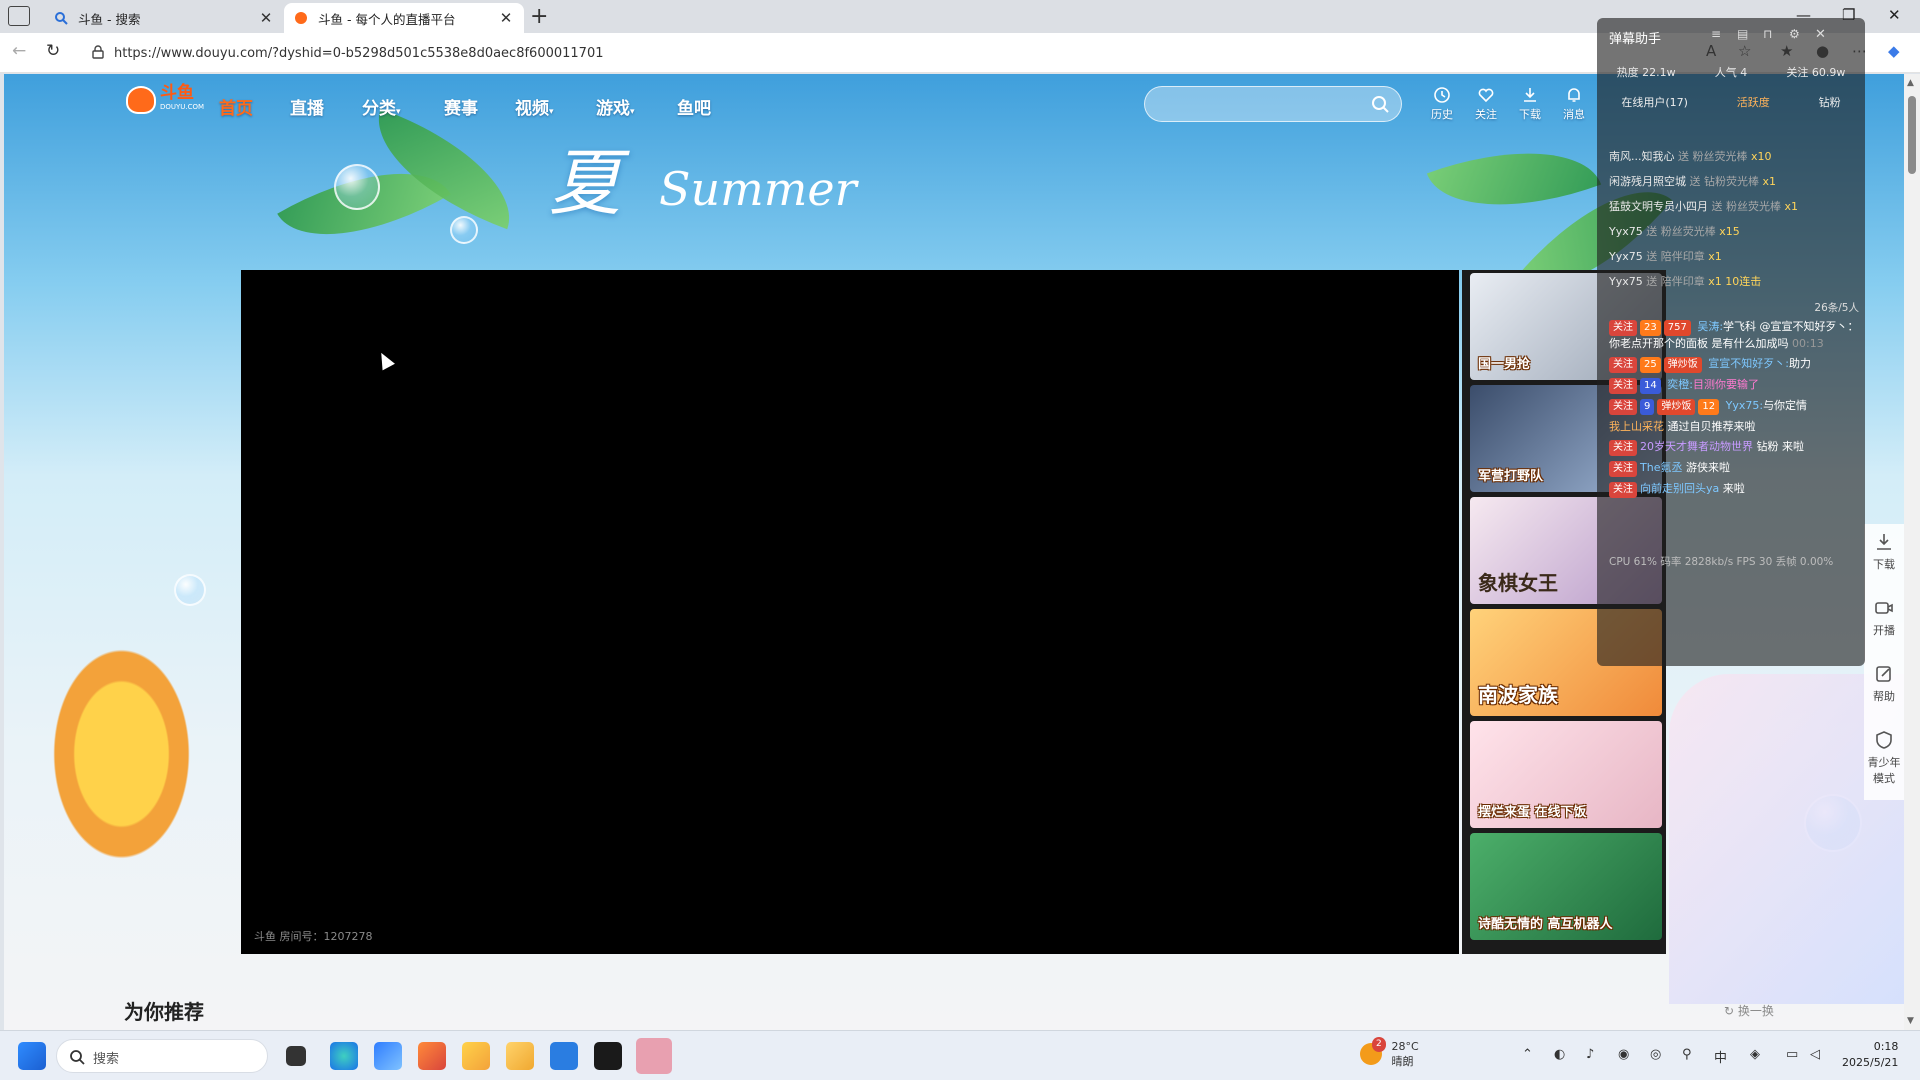 This screenshot has height=1080, width=1920. I want to click on tab-activity: 活跃度, so click(1753, 107).